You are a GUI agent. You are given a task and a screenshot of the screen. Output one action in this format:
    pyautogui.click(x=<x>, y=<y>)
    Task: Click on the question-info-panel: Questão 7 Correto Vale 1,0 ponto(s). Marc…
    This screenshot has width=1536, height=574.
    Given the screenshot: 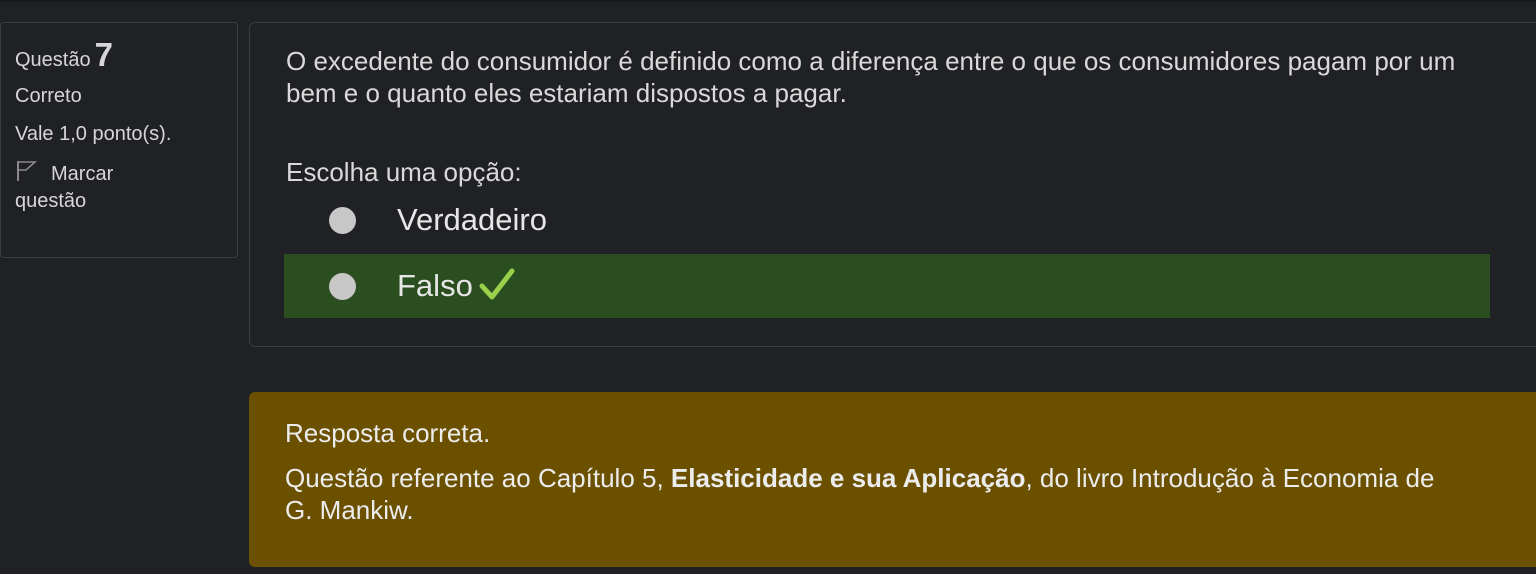 What is the action you would take?
    pyautogui.click(x=119, y=140)
    